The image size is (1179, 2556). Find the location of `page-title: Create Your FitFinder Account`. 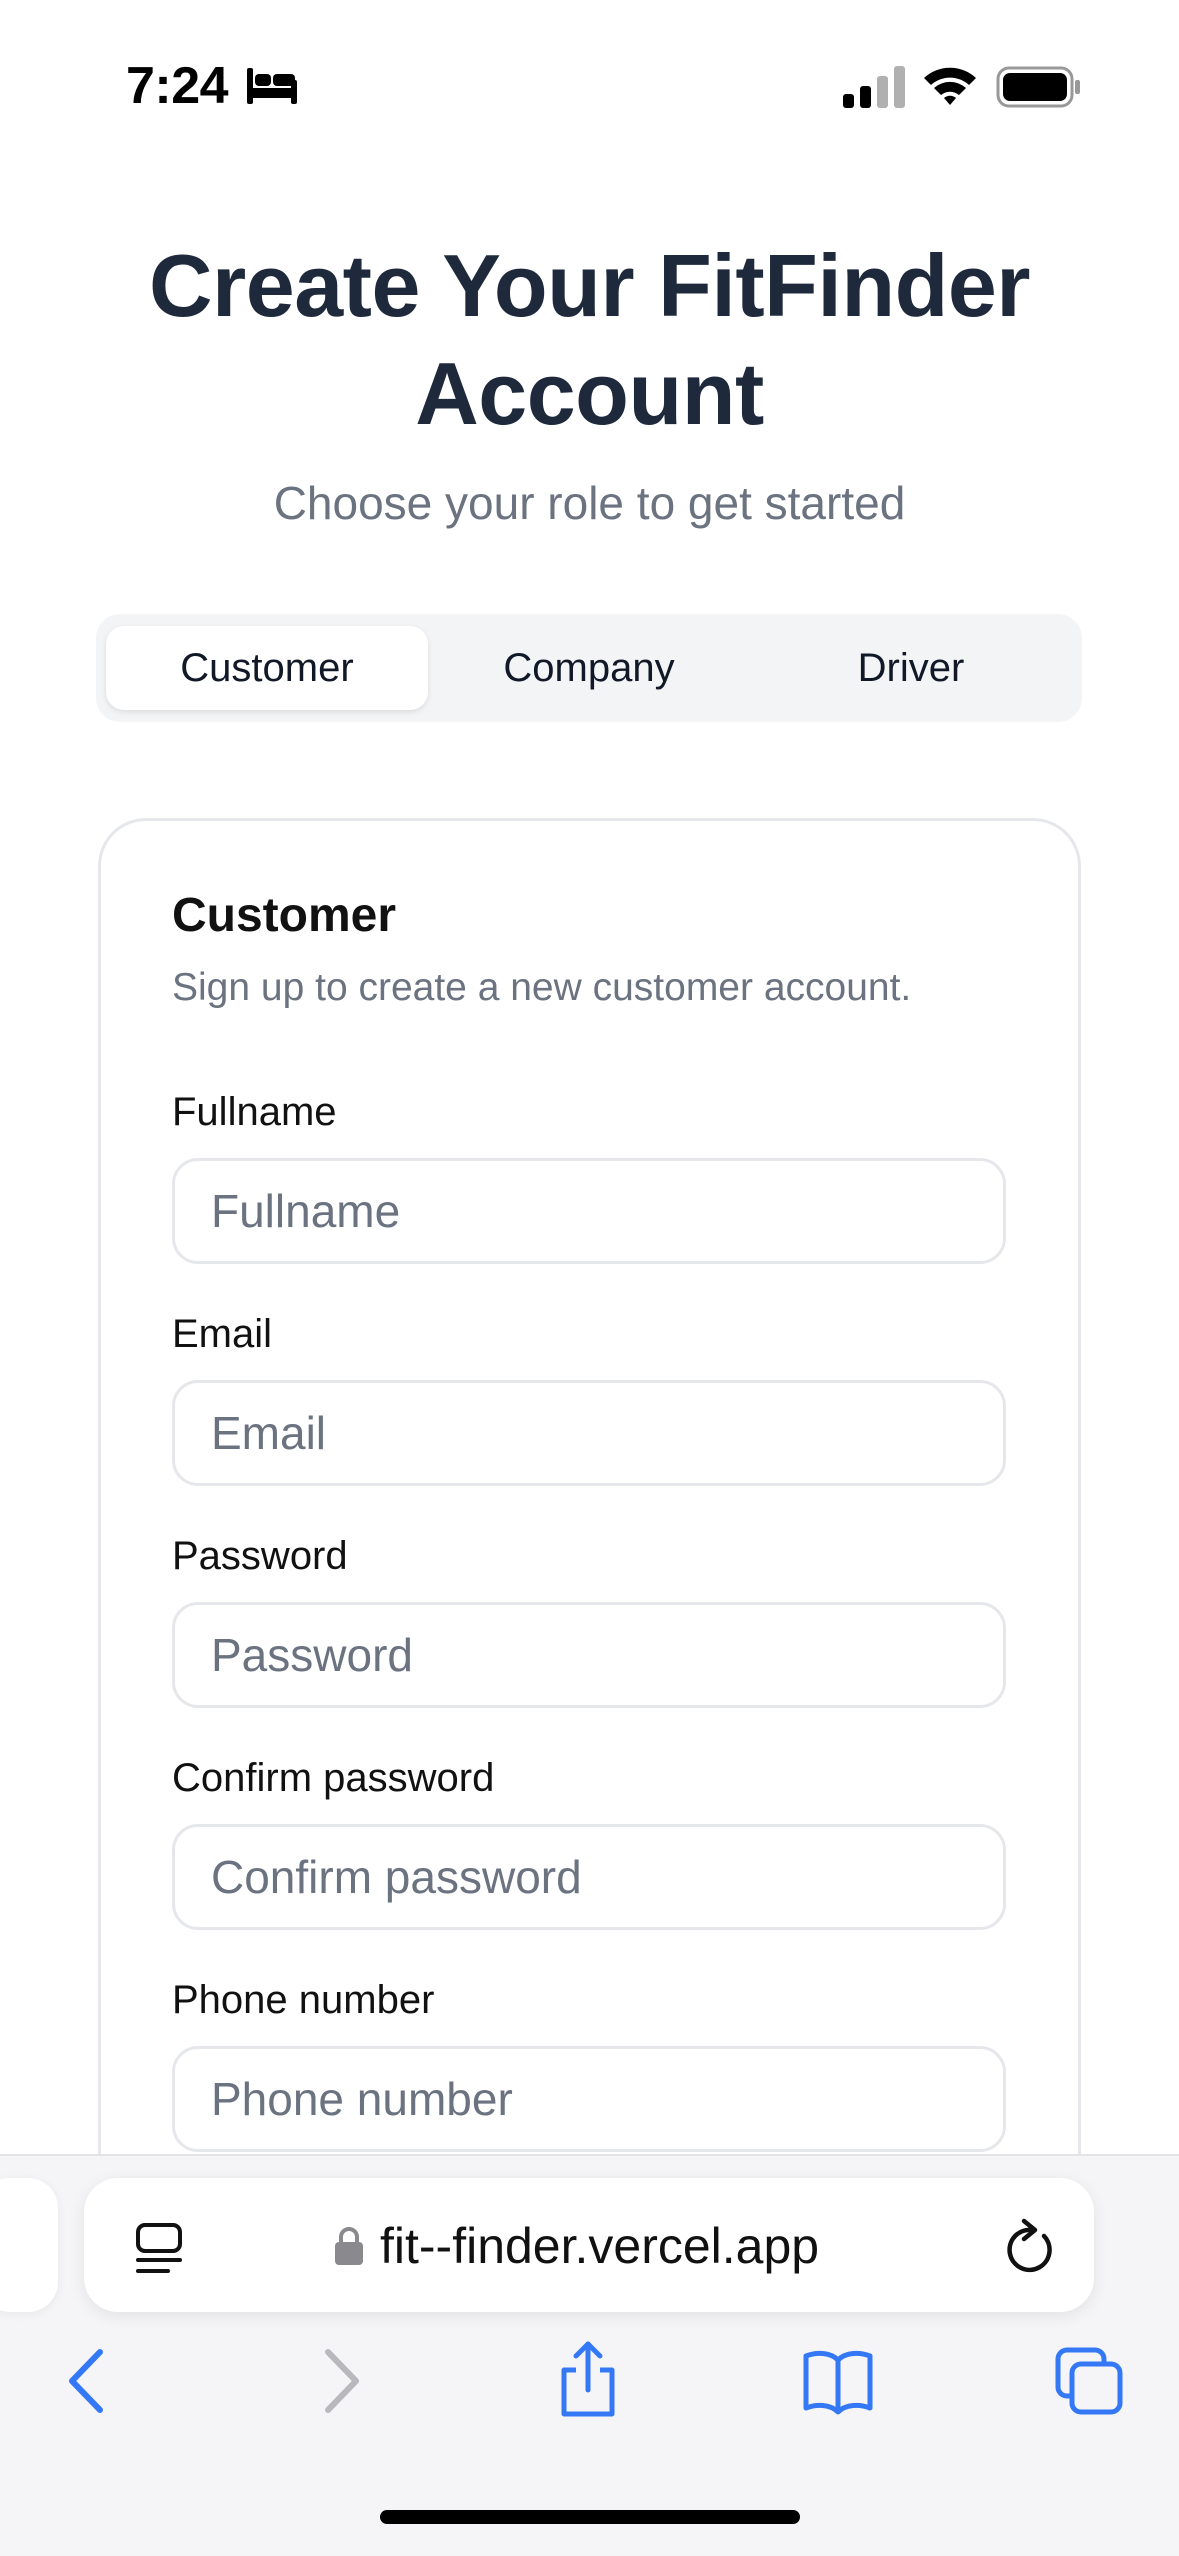

page-title: Create Your FitFinder Account is located at coordinates (589, 339).